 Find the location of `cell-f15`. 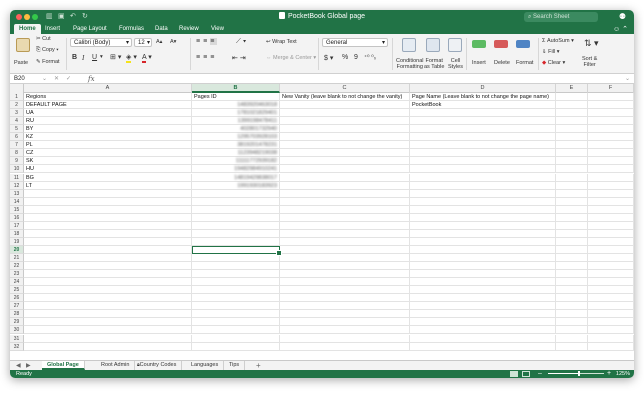

cell-f15 is located at coordinates (611, 209).